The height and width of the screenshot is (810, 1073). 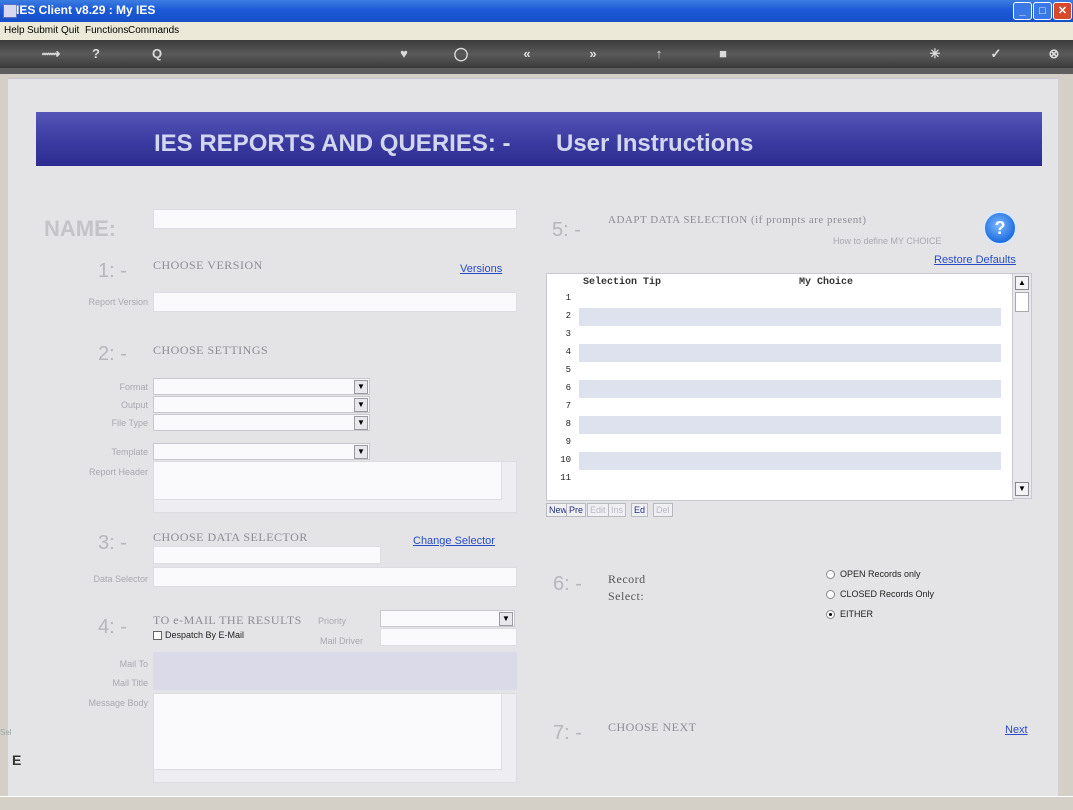 What do you see at coordinates (133, 664) in the screenshot?
I see `mail-to-label: Mail To` at bounding box center [133, 664].